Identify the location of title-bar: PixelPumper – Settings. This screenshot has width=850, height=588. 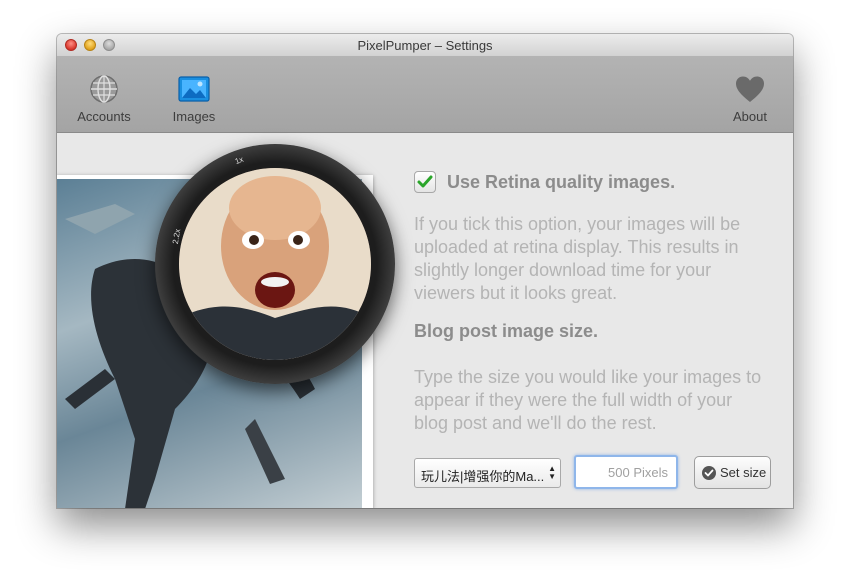
(425, 45).